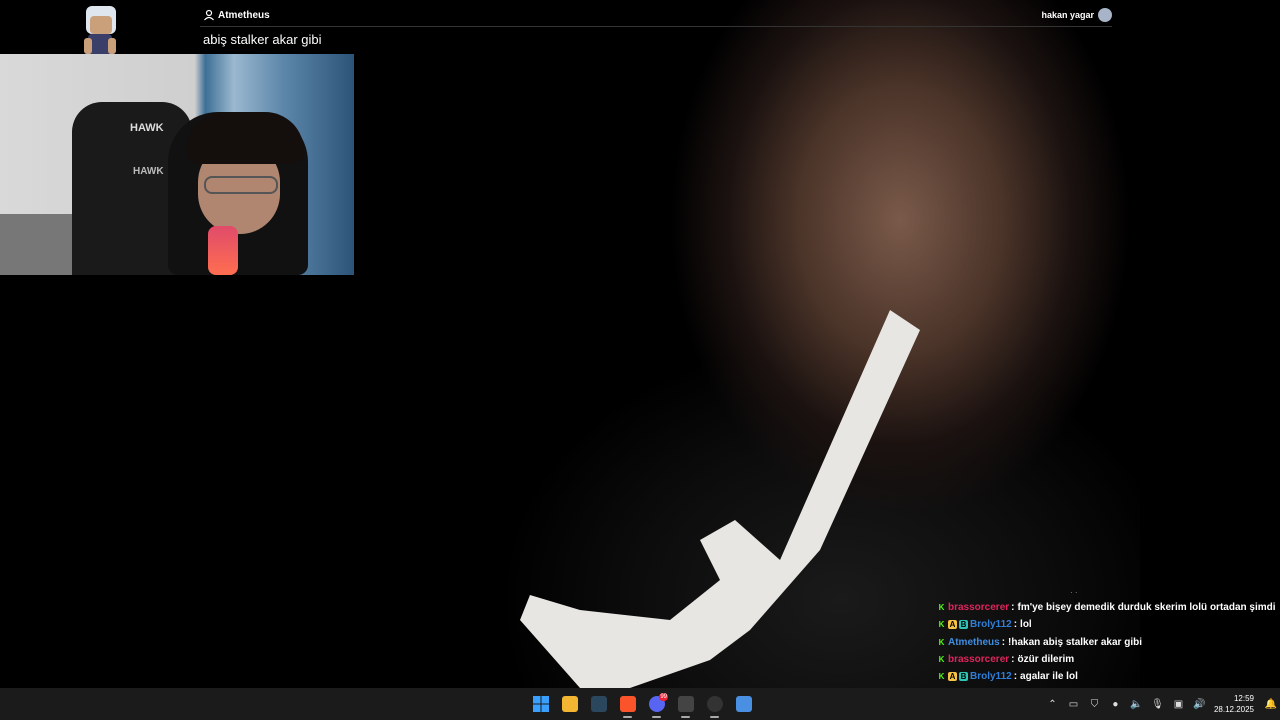 The height and width of the screenshot is (720, 1280). I want to click on clock: 12:59 28.12.2025, so click(1234, 704).